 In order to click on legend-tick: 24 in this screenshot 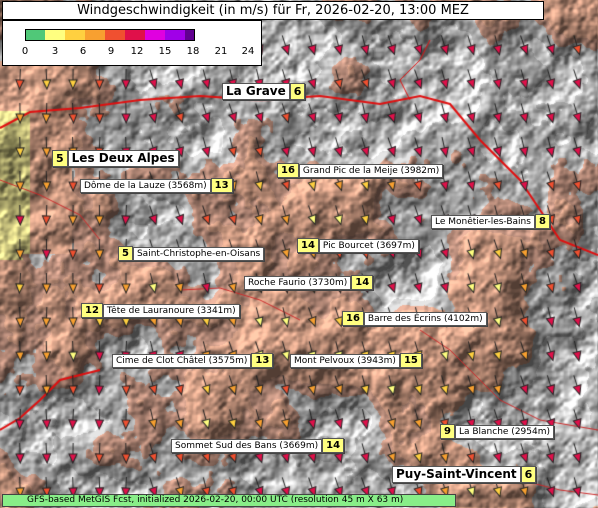, I will do `click(248, 51)`.